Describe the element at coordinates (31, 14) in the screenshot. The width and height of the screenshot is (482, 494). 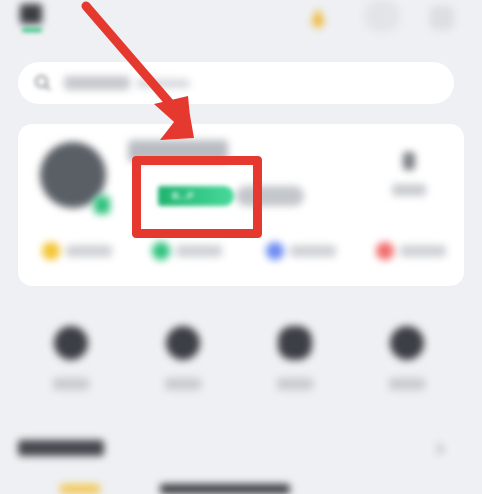
I see `page-title` at that location.